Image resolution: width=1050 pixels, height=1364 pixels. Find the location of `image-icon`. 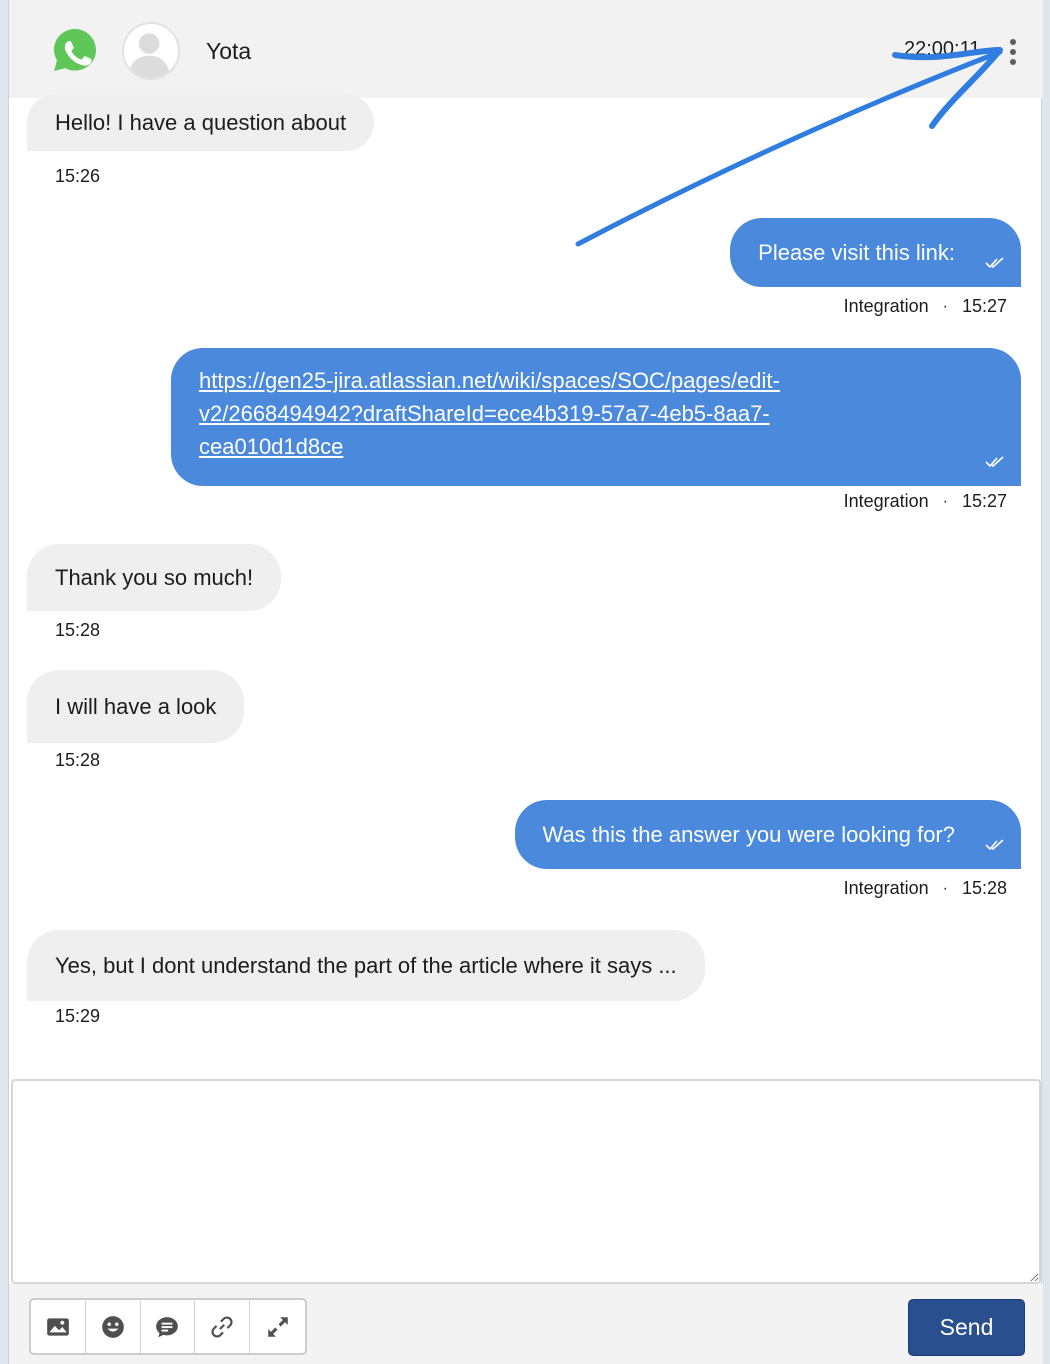

image-icon is located at coordinates (58, 1326).